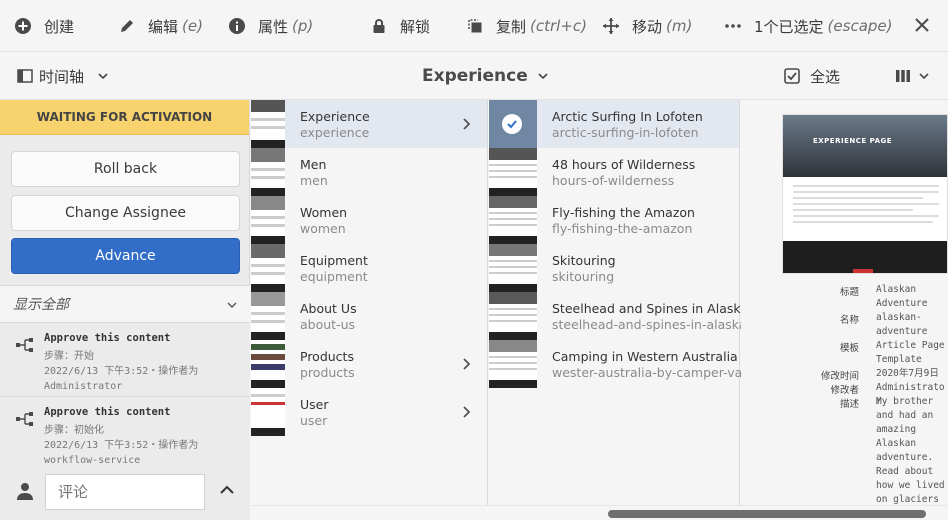  I want to click on meta-value: Article Page Template, so click(910, 352).